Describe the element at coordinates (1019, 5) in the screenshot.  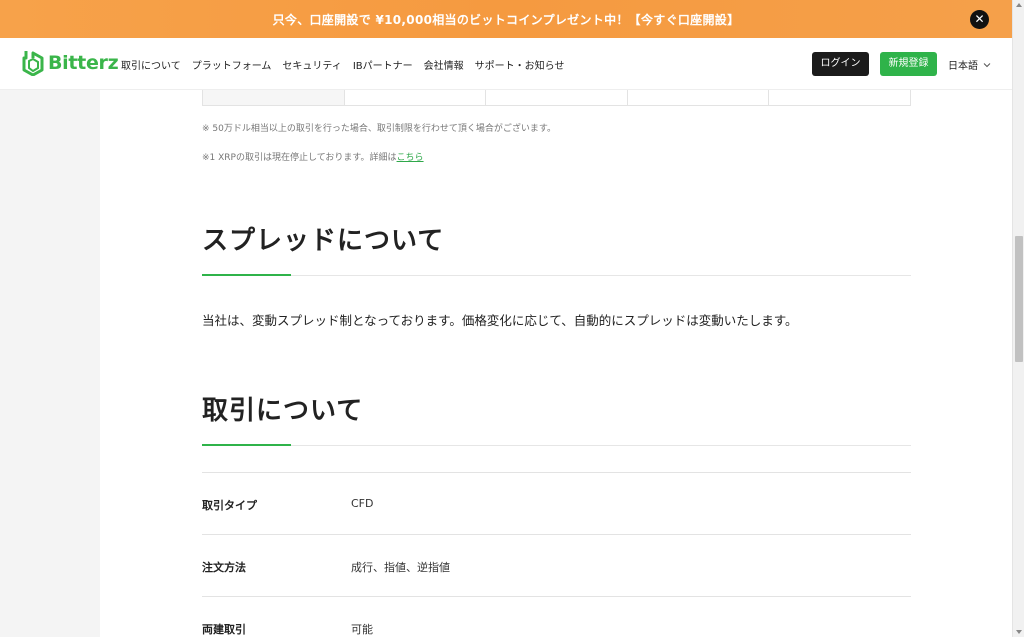
I see `scroll-up-icon` at that location.